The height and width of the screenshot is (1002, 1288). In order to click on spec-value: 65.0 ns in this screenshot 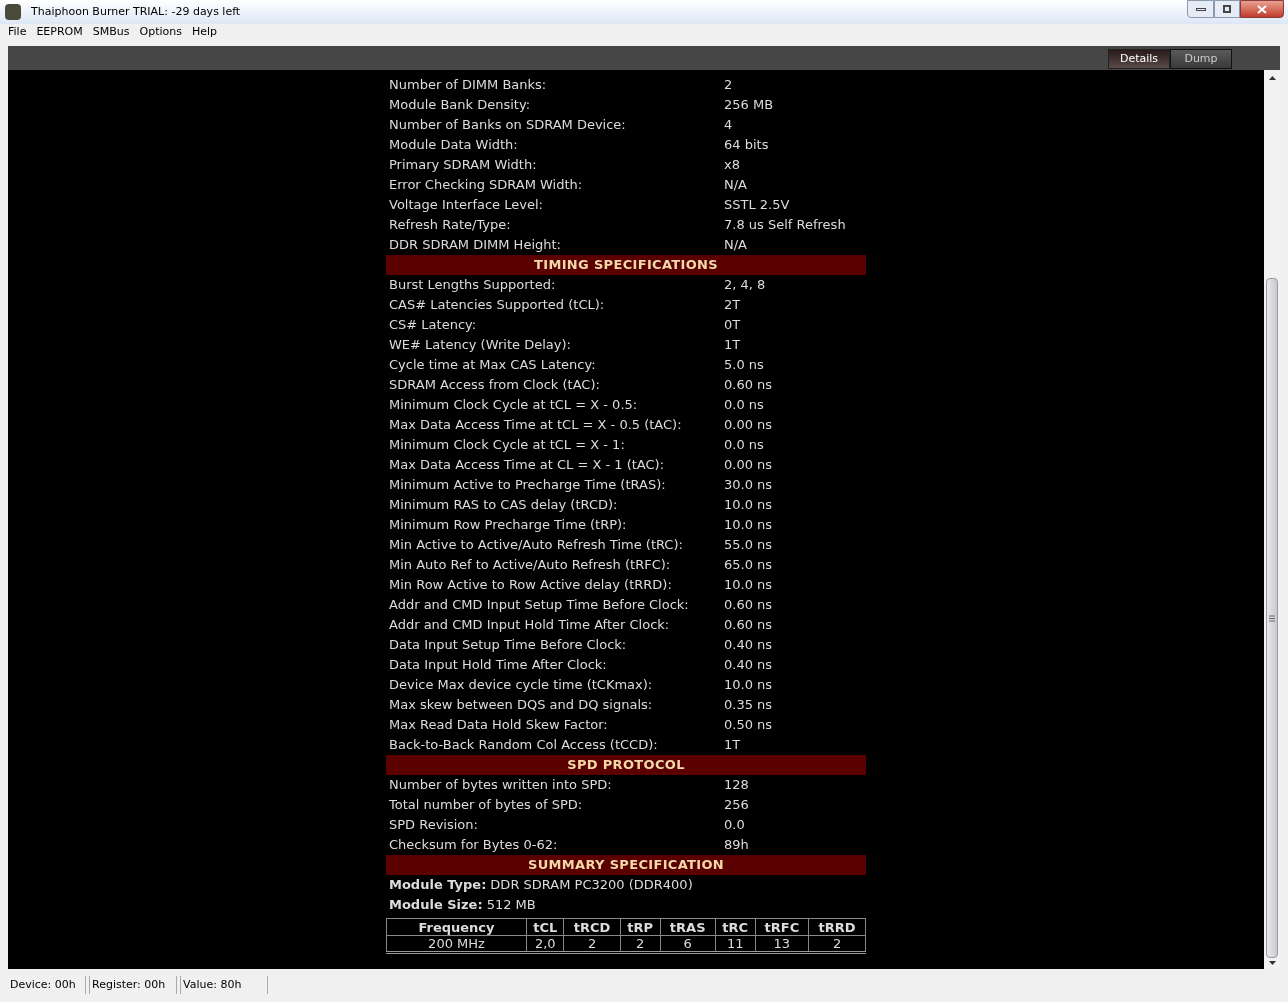, I will do `click(748, 565)`.